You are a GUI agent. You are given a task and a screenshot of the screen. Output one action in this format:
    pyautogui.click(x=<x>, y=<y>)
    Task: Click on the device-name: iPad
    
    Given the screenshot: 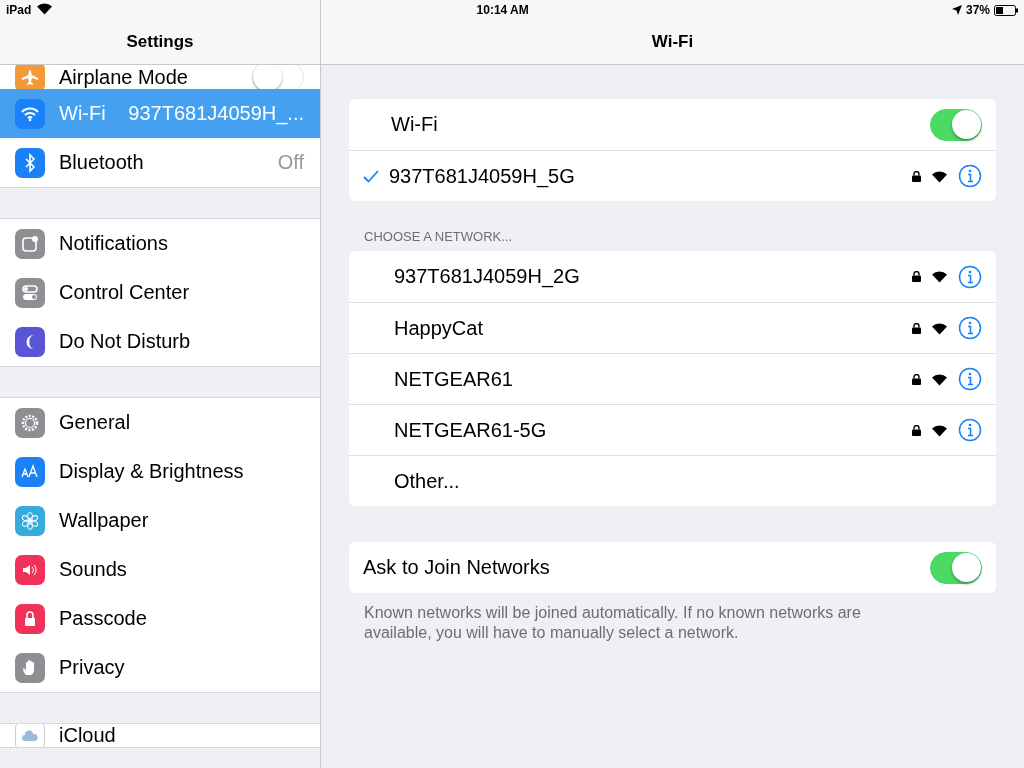 What is the action you would take?
    pyautogui.click(x=19, y=10)
    